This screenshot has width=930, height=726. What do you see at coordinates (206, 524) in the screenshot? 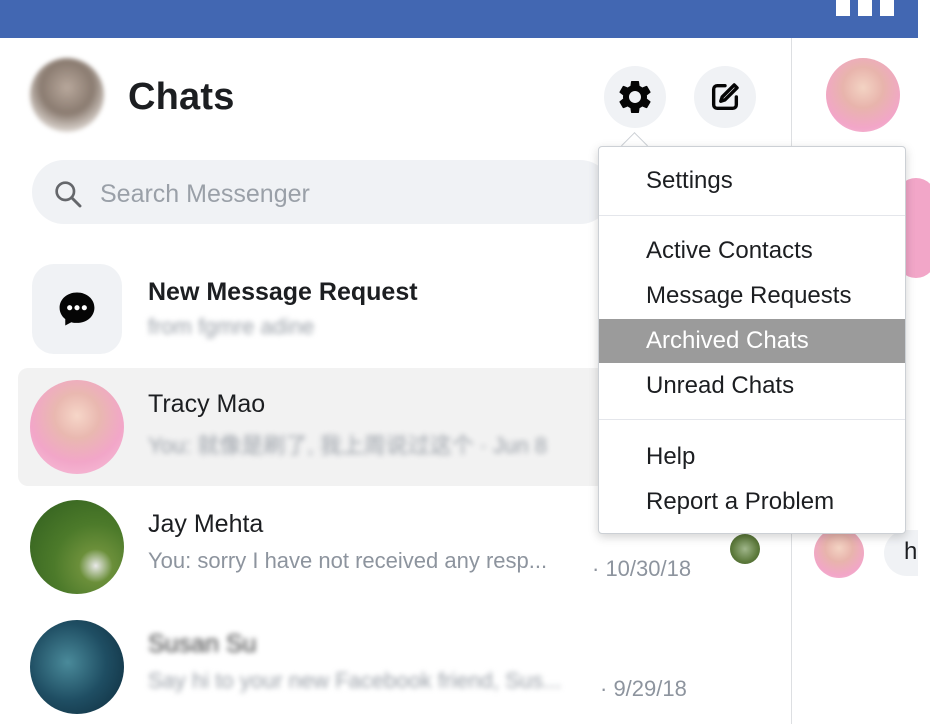
I see `conversation-name: Jay Mehta` at bounding box center [206, 524].